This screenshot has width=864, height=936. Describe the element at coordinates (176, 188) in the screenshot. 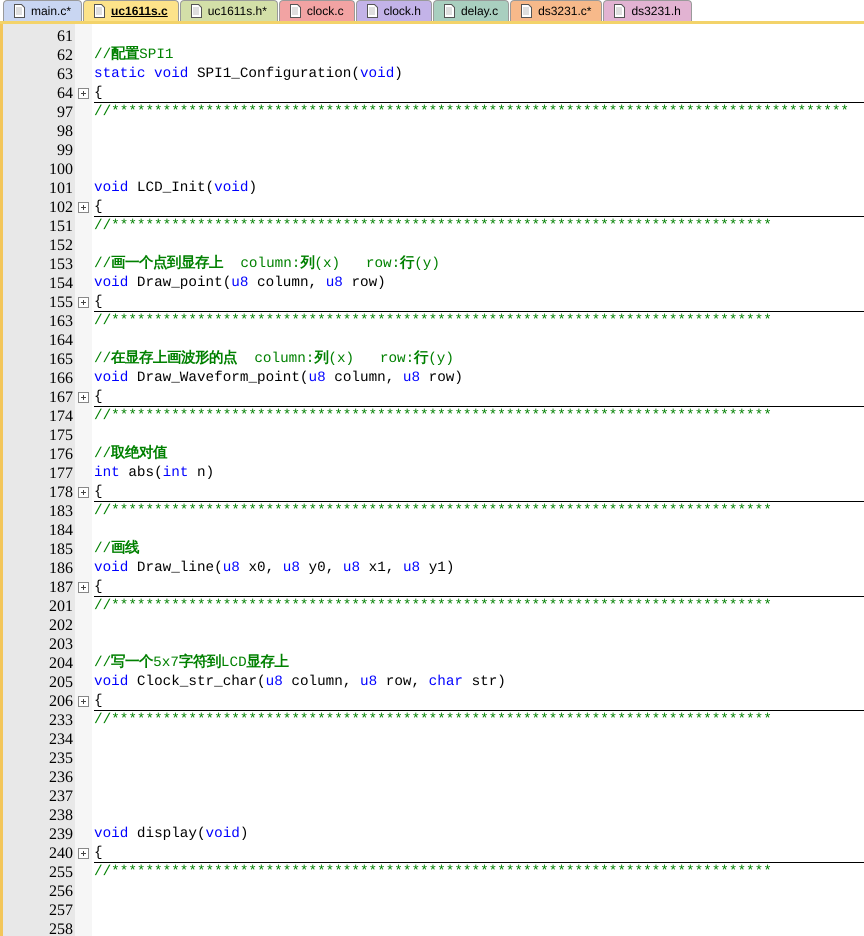

I see `code-line: void LCD_Init(void)` at that location.